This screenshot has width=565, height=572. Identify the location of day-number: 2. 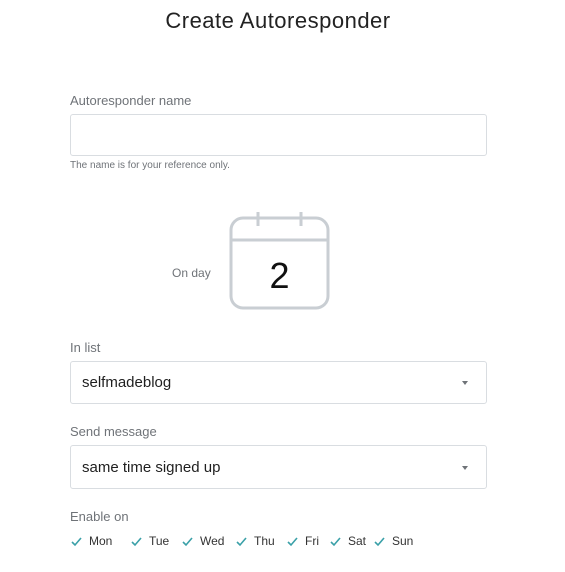
(279, 275).